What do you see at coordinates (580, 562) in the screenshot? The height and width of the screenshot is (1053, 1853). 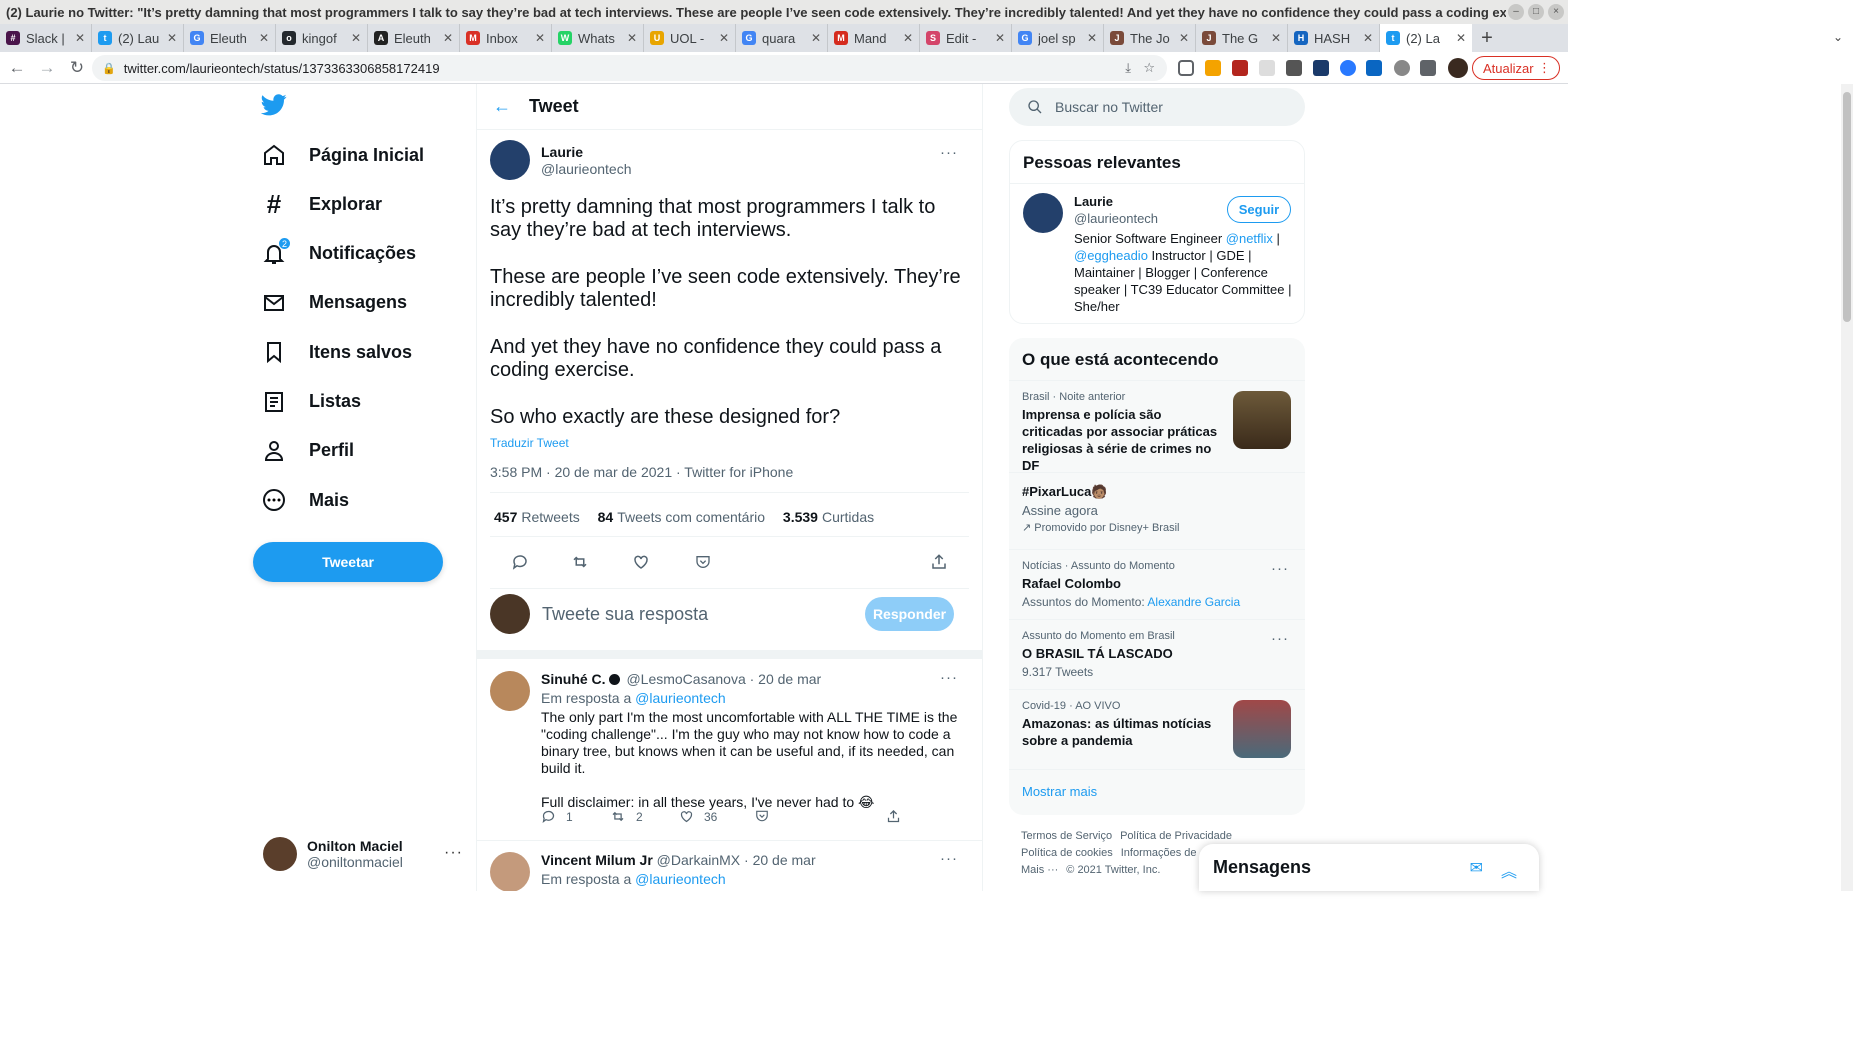 I see `retweet-icon` at bounding box center [580, 562].